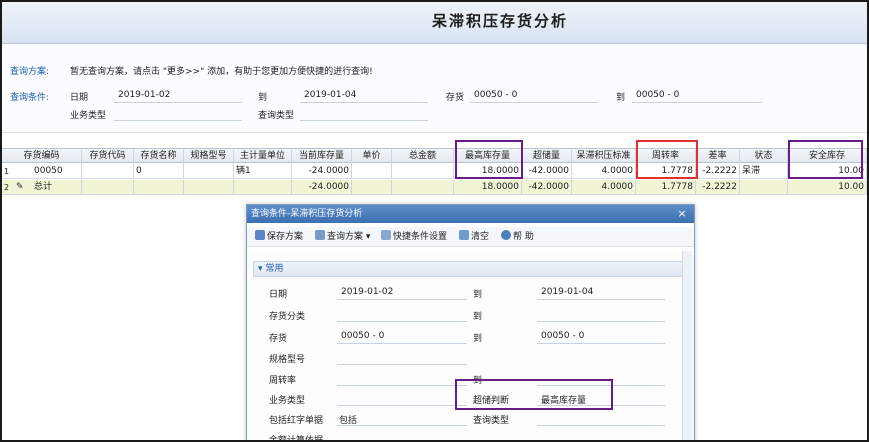  I want to click on row-number: 1, so click(7, 171).